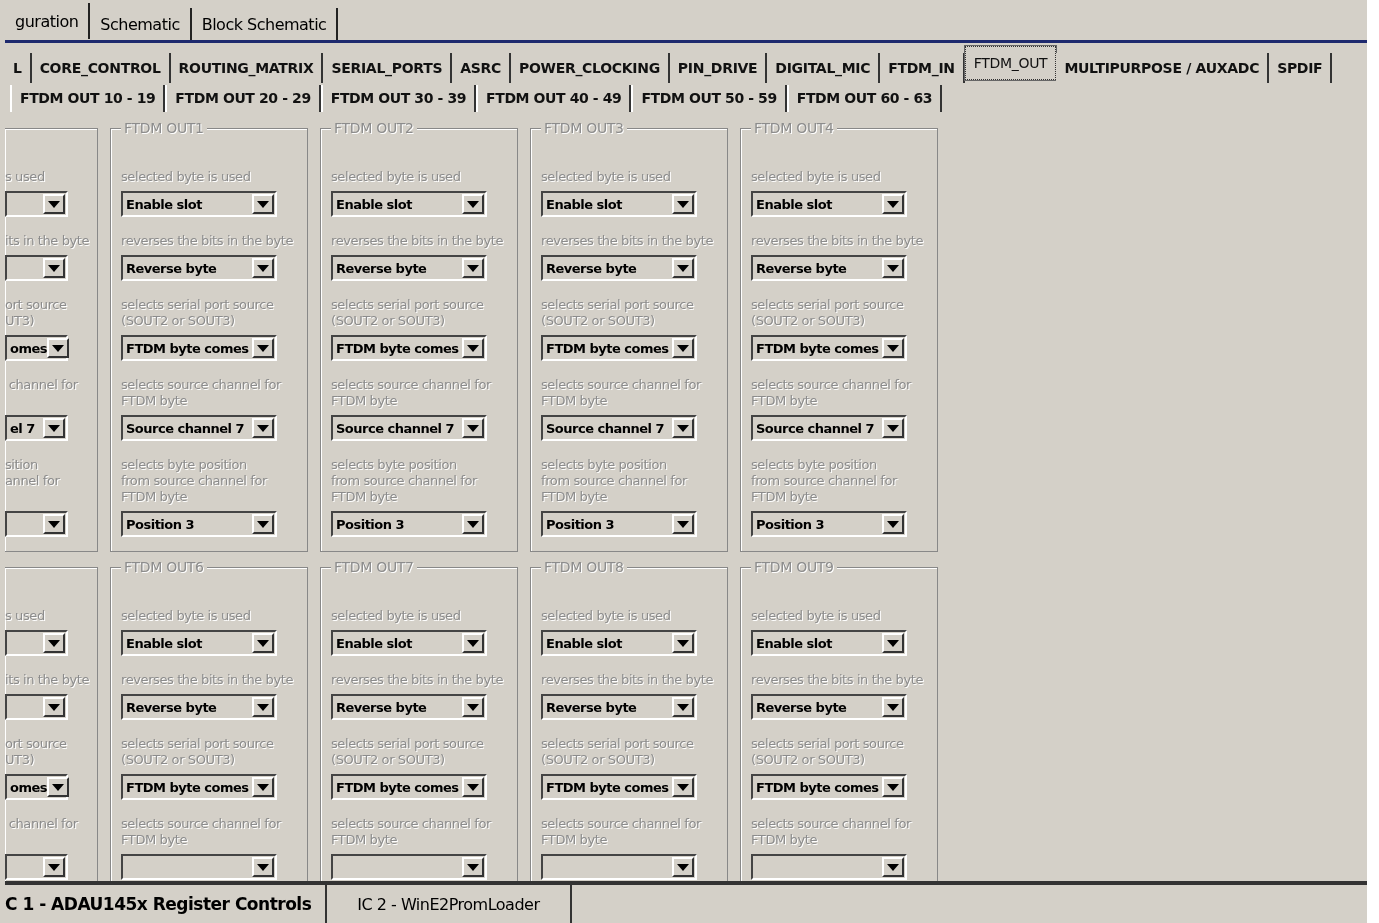 The width and height of the screenshot is (1379, 923). Describe the element at coordinates (166, 904) in the screenshot. I see `tab: C 1 - ADAU145x Register Controls` at that location.